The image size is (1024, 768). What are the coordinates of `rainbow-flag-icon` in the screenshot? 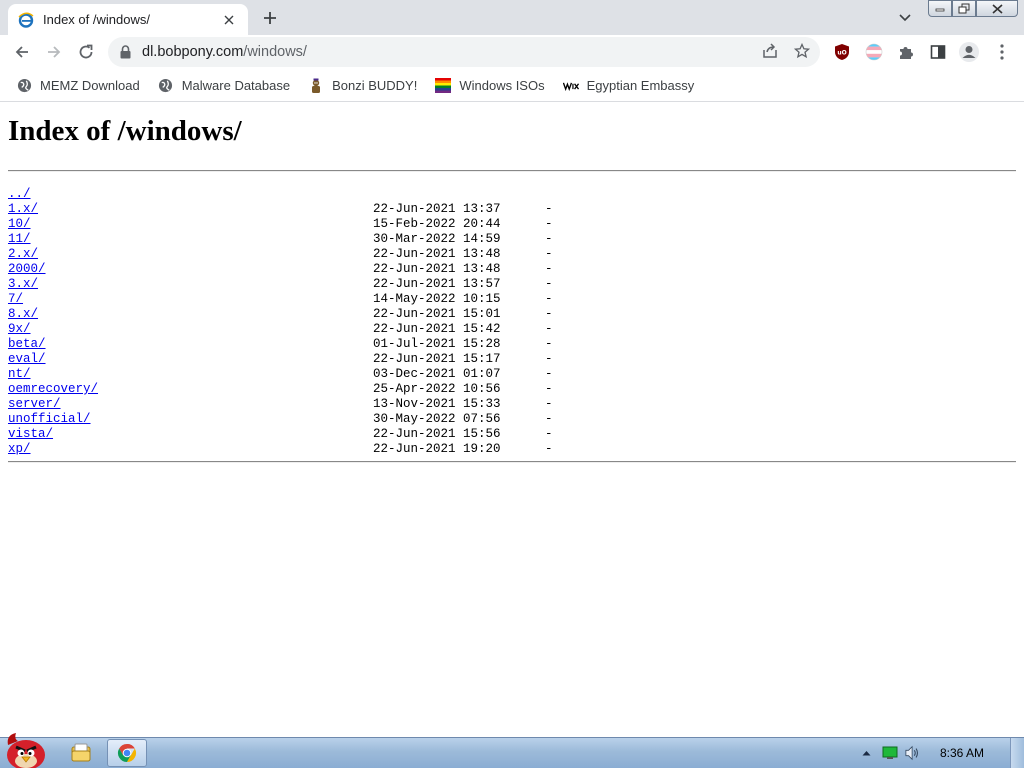 It's located at (443, 86).